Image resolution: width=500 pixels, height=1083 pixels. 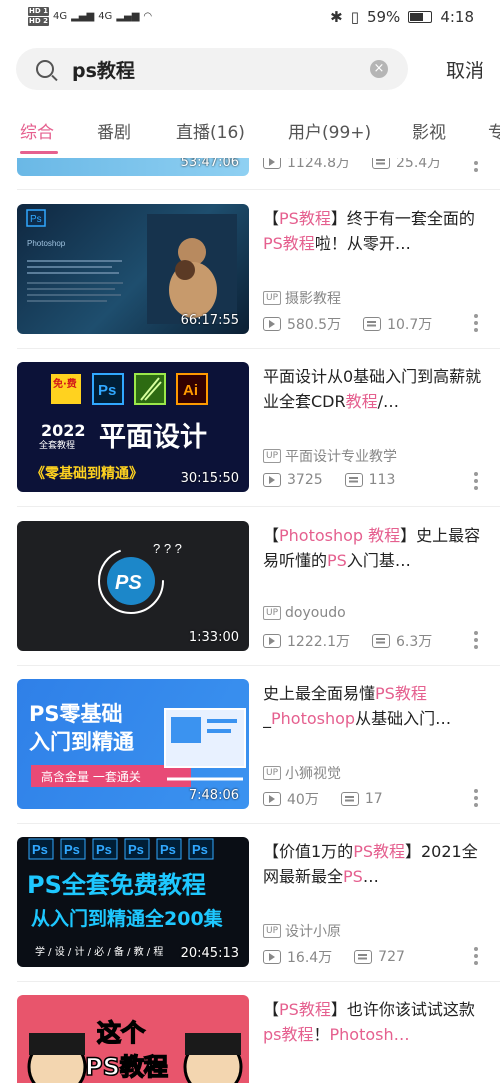 What do you see at coordinates (313, 932) in the screenshot?
I see `author-name: 设计小原` at bounding box center [313, 932].